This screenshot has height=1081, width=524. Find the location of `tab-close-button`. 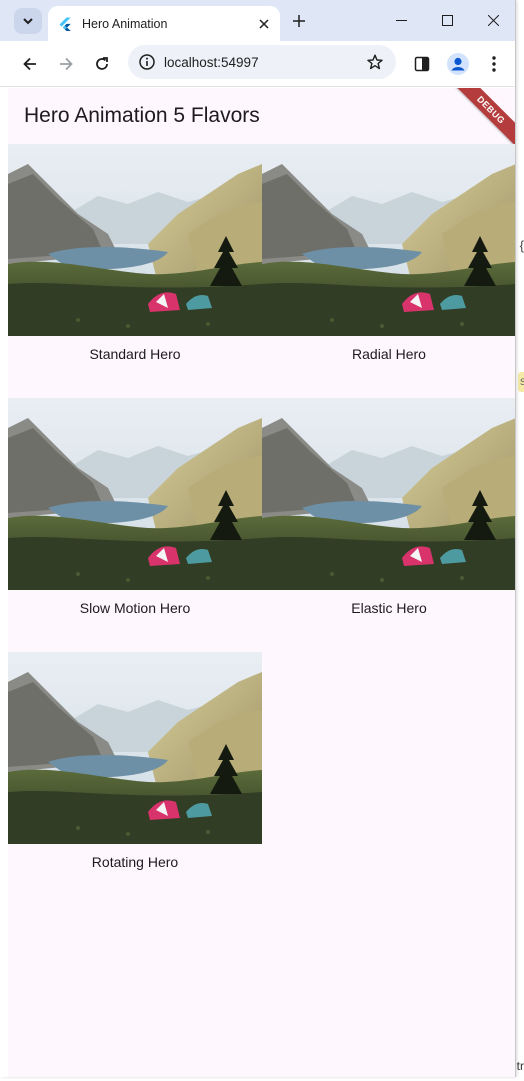

tab-close-button is located at coordinates (264, 24).